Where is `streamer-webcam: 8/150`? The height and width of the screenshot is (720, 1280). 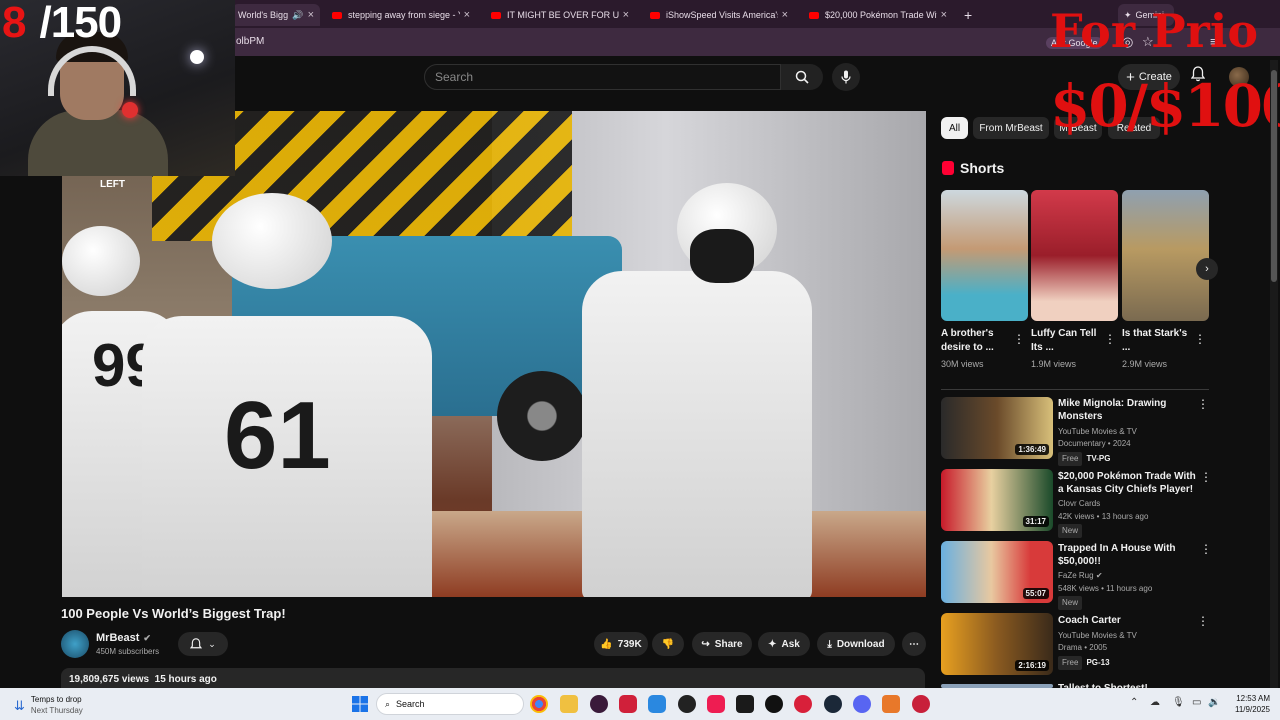 streamer-webcam: 8/150 is located at coordinates (117, 88).